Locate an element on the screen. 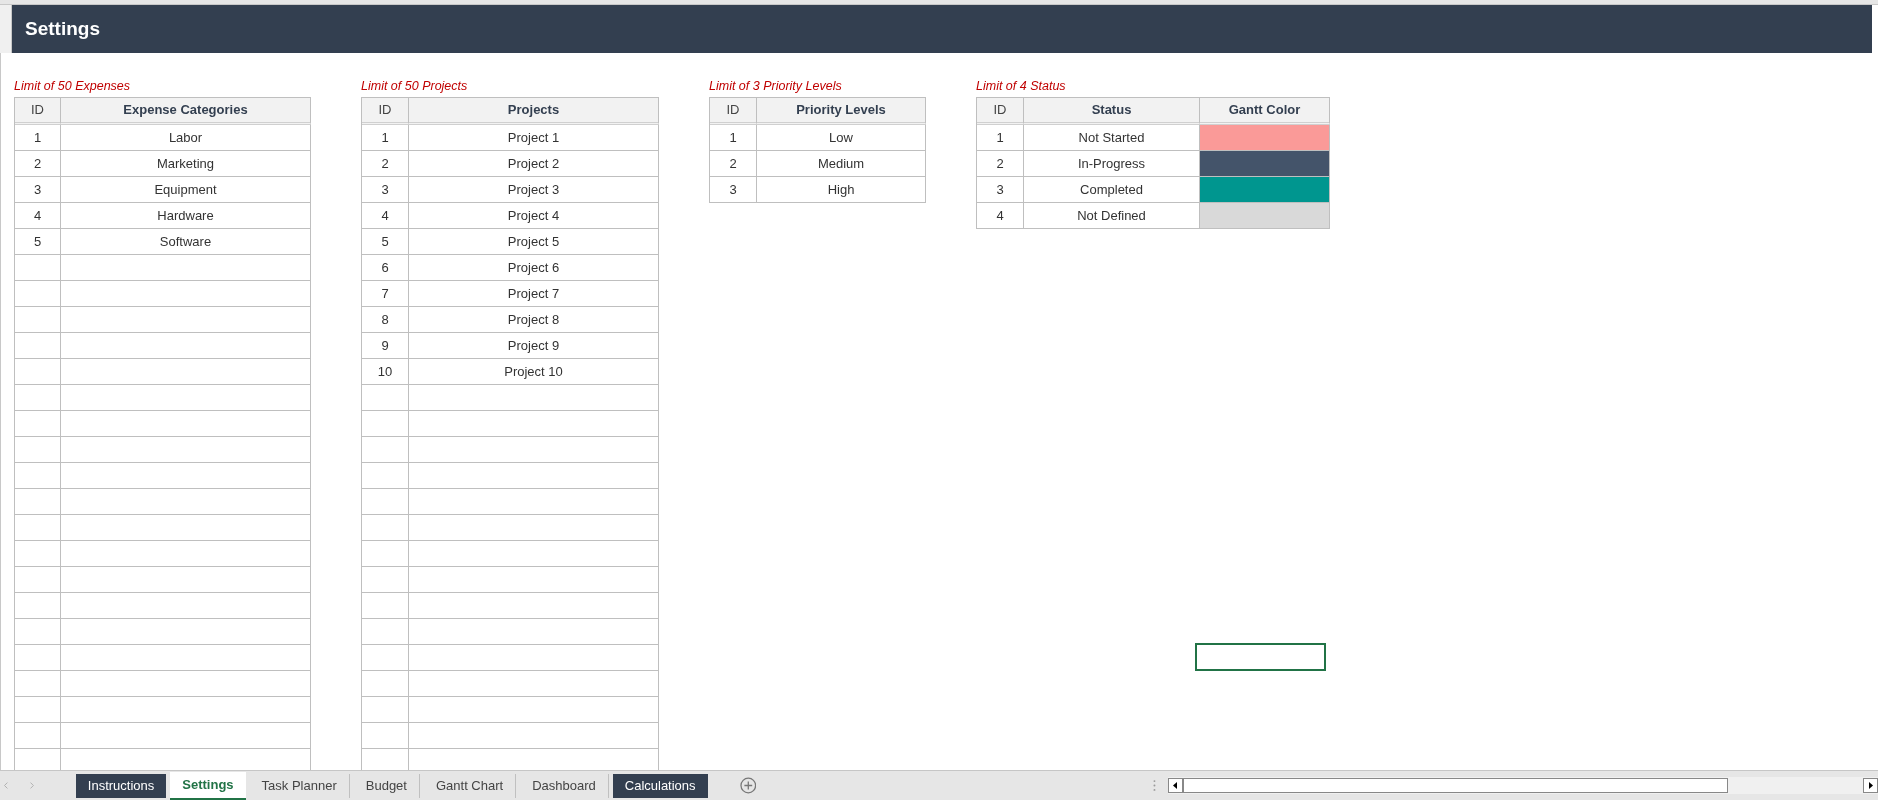 The image size is (1878, 800). table-cell: Project 6 is located at coordinates (534, 268).